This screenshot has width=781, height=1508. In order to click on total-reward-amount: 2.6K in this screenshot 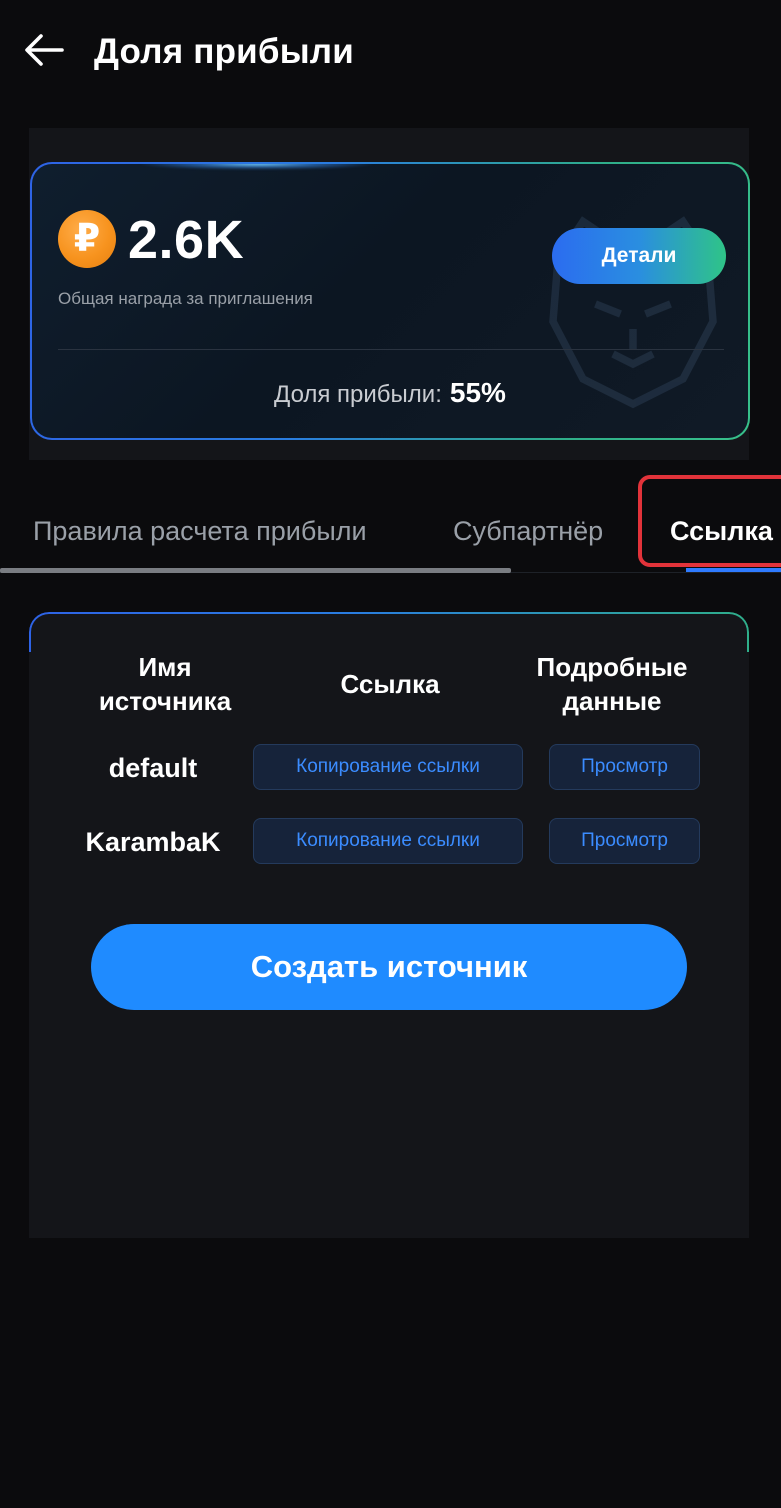, I will do `click(186, 240)`.